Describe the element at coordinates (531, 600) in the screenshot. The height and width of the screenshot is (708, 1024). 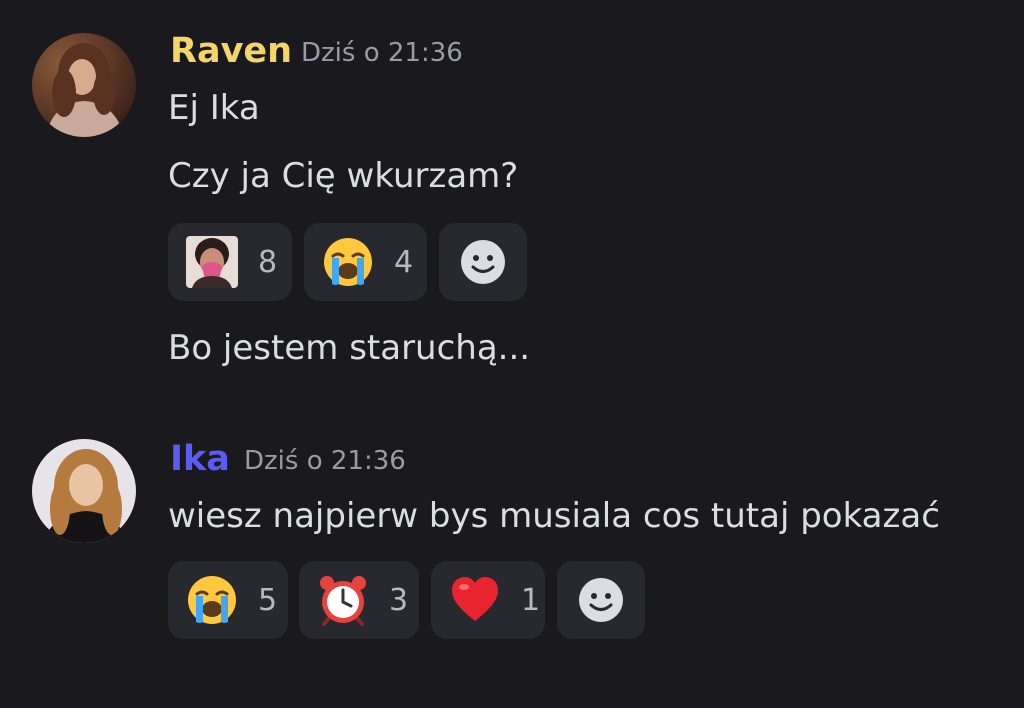
I see `reaction-count: 1` at that location.